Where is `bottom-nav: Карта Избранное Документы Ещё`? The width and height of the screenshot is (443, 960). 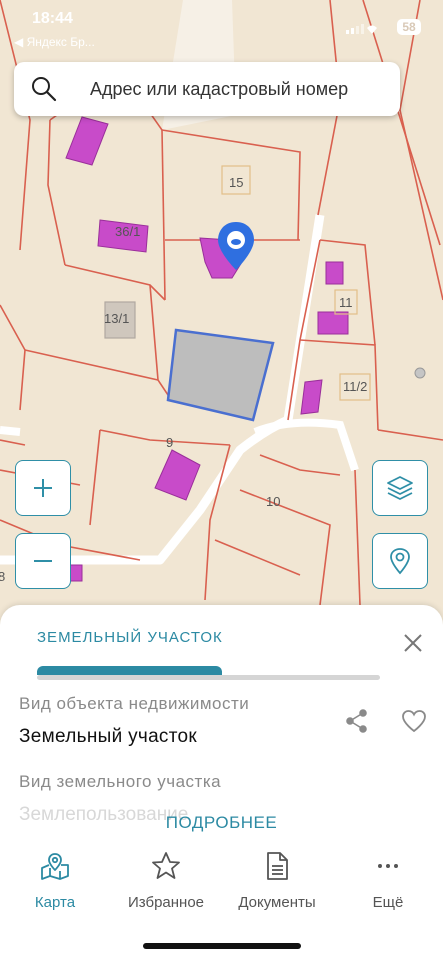 bottom-nav: Карта Избранное Документы Ещё is located at coordinates (221, 885).